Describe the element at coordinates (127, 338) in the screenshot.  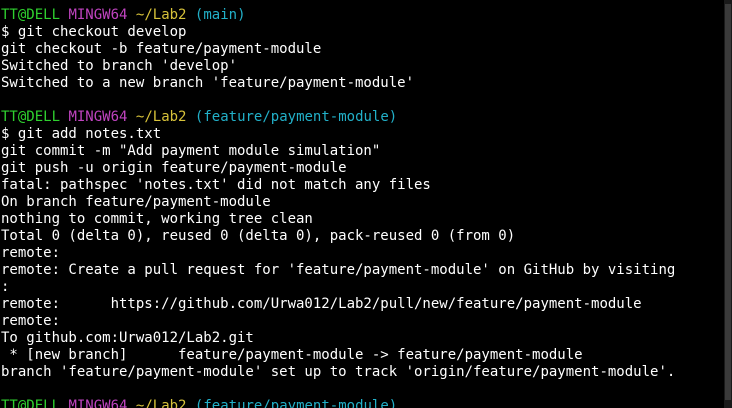
I see `output-line: To github.com:Urwa012/Lab2.git` at that location.